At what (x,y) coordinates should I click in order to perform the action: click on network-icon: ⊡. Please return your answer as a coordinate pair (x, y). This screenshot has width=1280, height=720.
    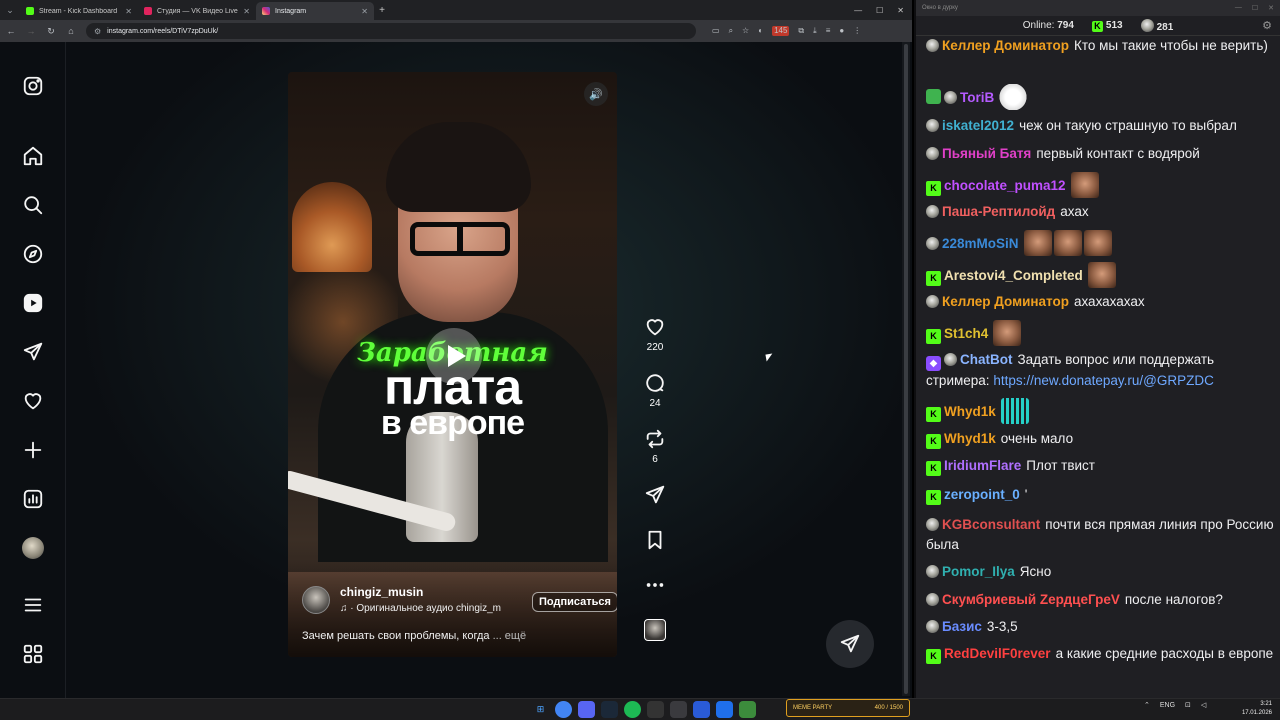
    Looking at the image, I should click on (1188, 705).